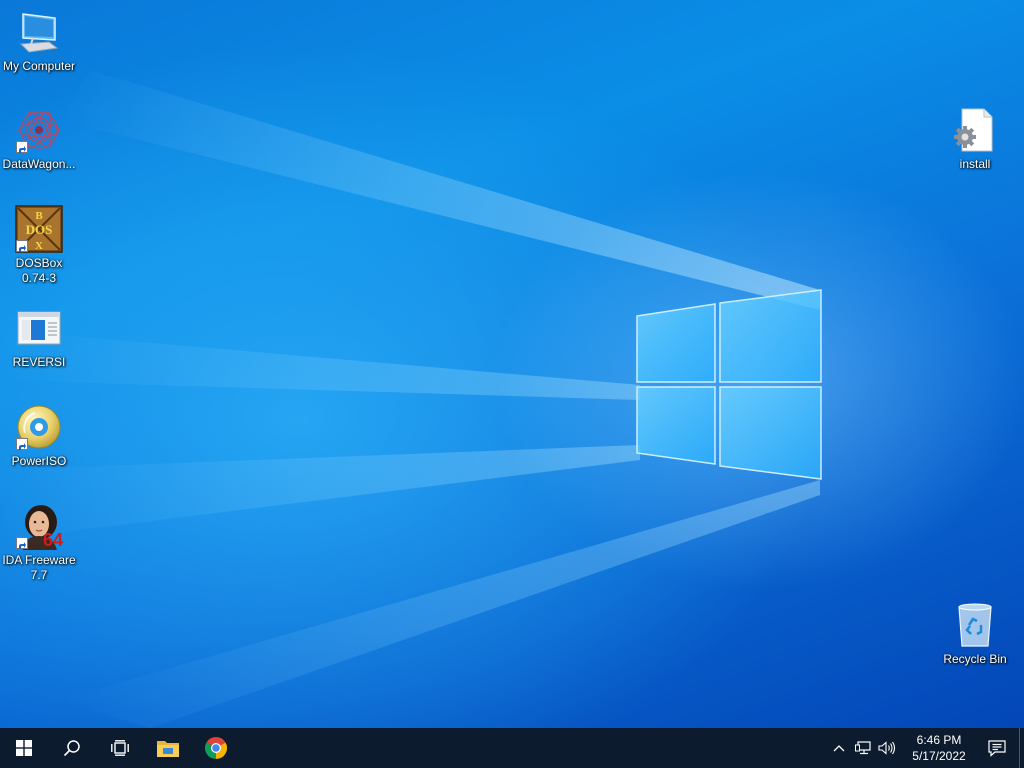 Image resolution: width=1024 pixels, height=768 pixels. I want to click on clock-time: 6:46 PM, so click(939, 740).